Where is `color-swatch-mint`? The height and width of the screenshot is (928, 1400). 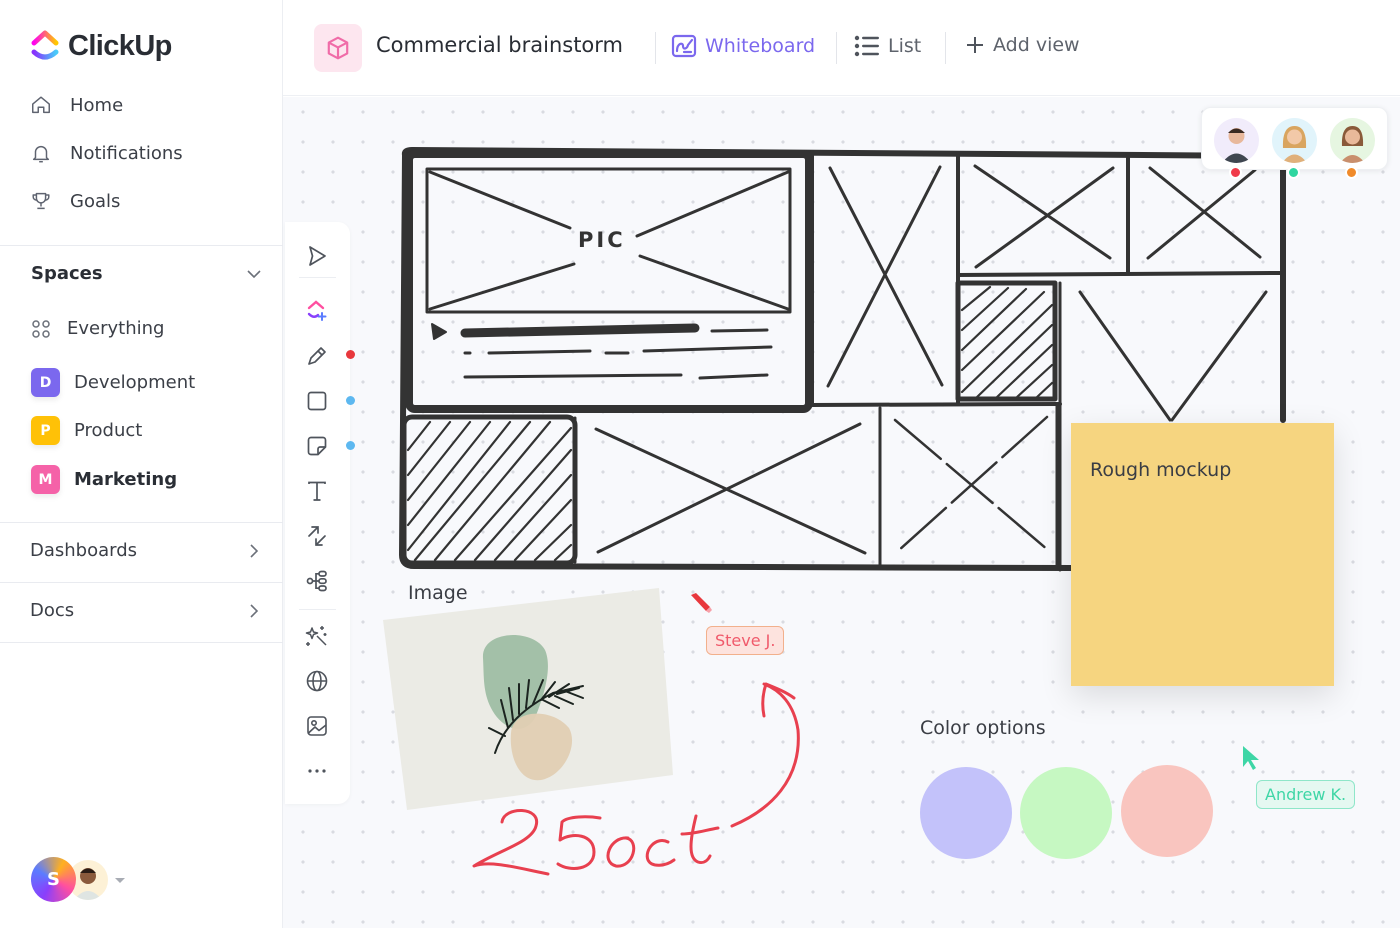
color-swatch-mint is located at coordinates (1066, 813).